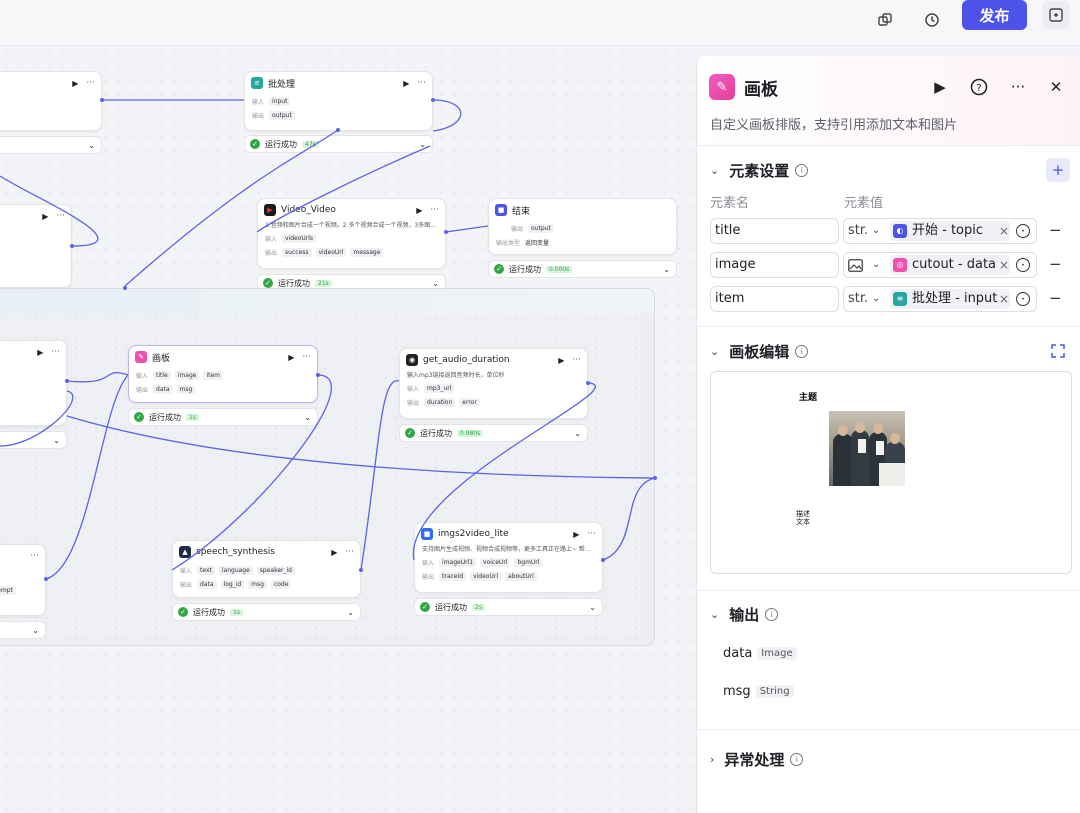 This screenshot has height=813, width=1080. What do you see at coordinates (759, 351) in the screenshot?
I see `section-editor-header: ⌄ 画板编辑 i` at bounding box center [759, 351].